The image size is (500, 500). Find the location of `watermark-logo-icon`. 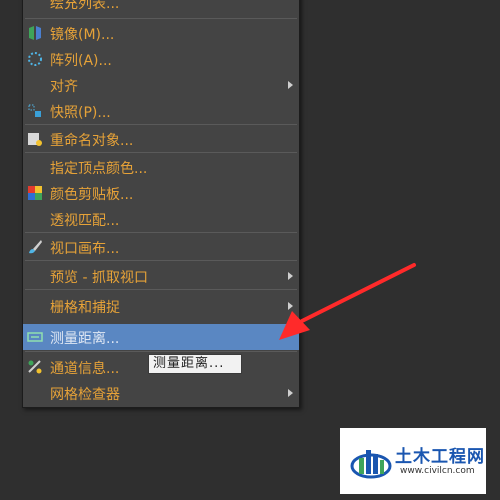

watermark-logo-icon is located at coordinates (371, 464).